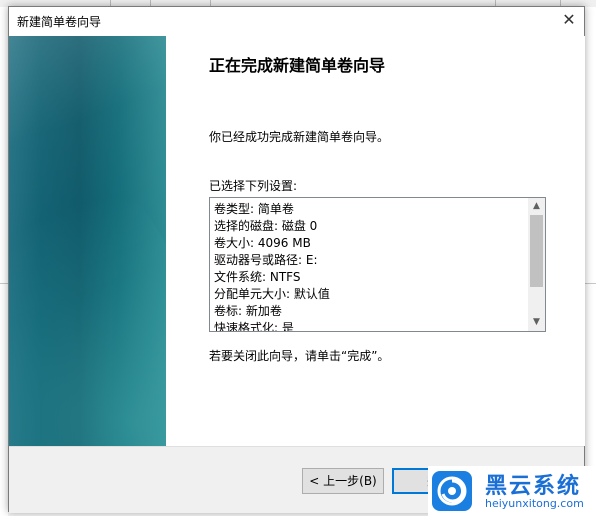 This screenshot has width=596, height=516. What do you see at coordinates (4, 261) in the screenshot?
I see `background-left-strip` at bounding box center [4, 261].